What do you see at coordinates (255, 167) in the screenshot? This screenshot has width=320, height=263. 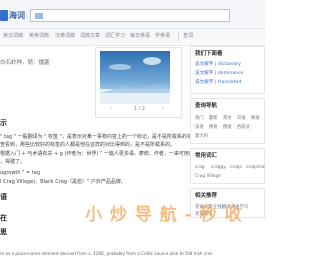 I see `related-word-chip: cragsman` at bounding box center [255, 167].